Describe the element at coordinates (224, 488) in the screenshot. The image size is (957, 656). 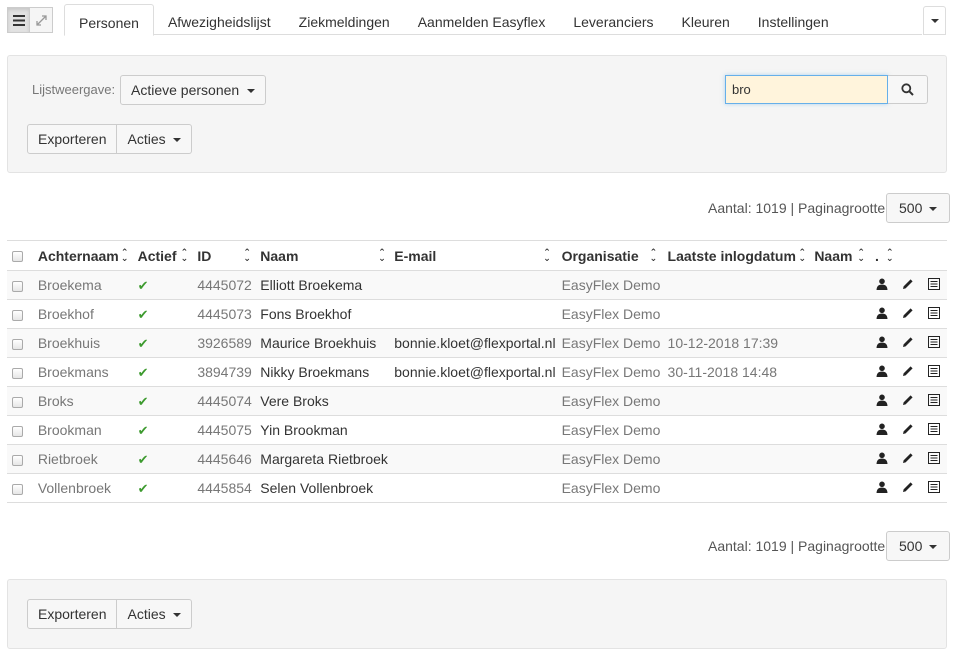
I see `id-text: 4445854` at that location.